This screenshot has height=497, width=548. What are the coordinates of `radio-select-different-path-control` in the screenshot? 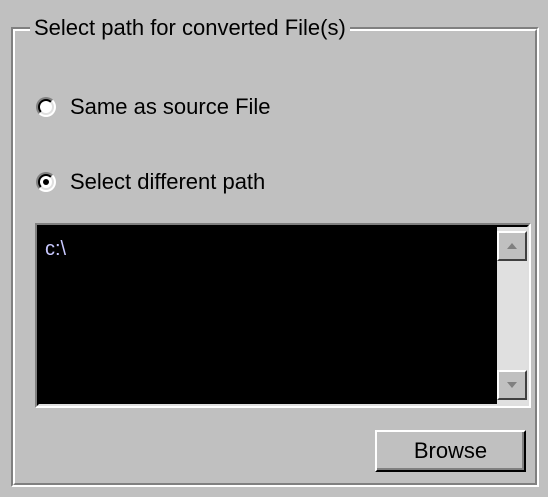 It's located at (46, 182).